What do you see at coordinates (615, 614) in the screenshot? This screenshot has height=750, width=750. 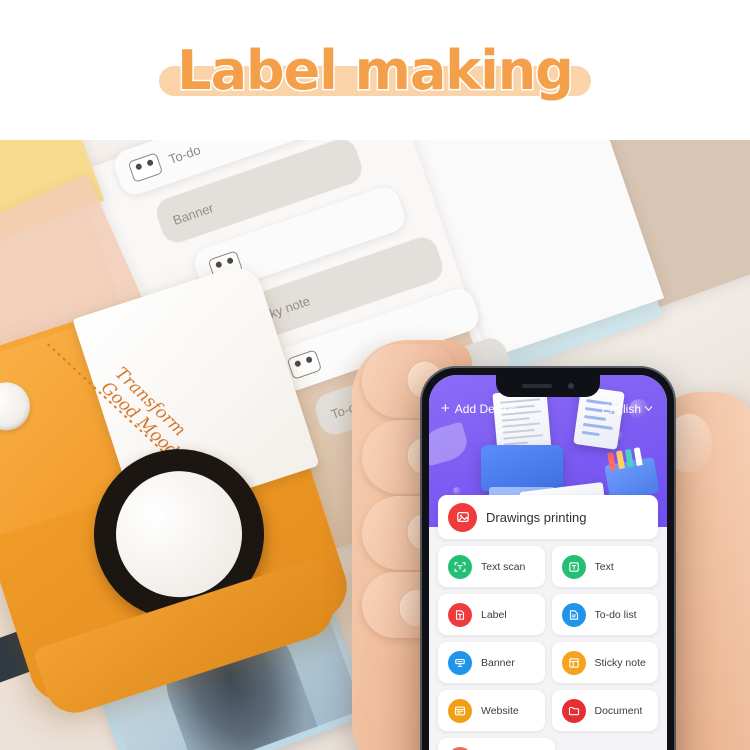 I see `feature-label: To-do list` at bounding box center [615, 614].